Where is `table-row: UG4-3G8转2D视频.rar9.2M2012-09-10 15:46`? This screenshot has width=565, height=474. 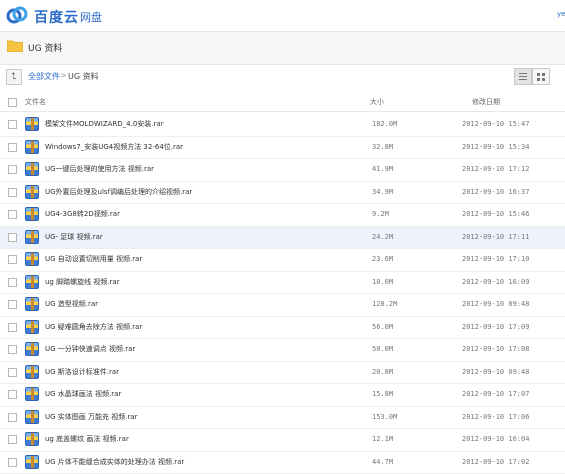 table-row: UG4-3G8转2D视频.rar9.2M2012-09-10 15:46 is located at coordinates (282, 215).